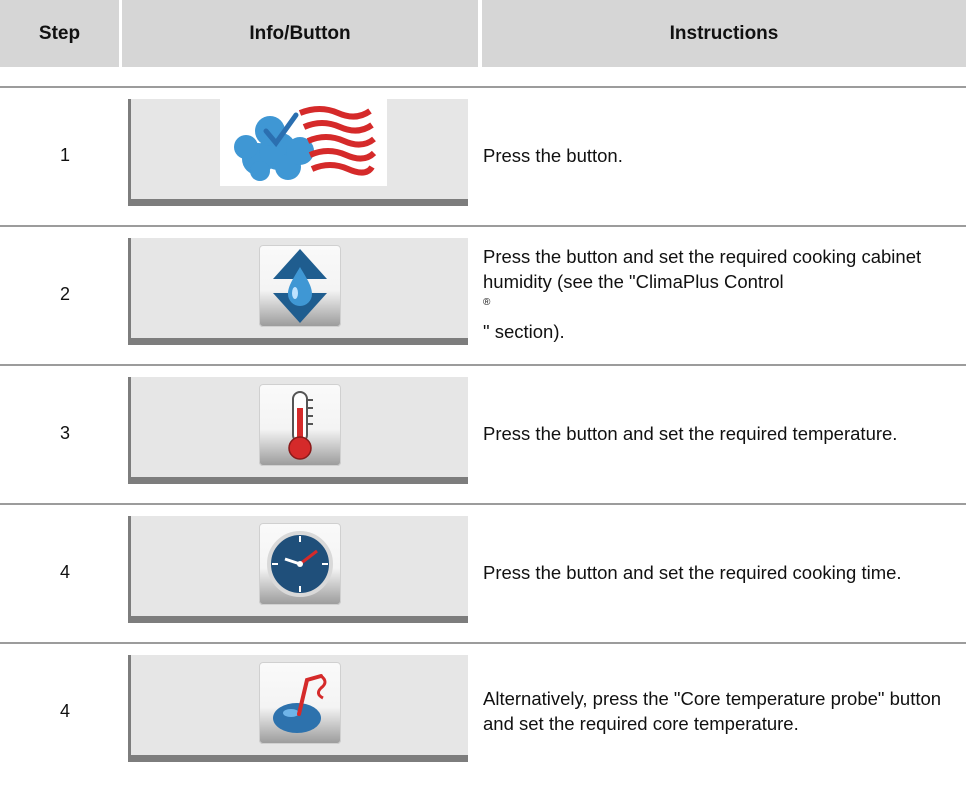 This screenshot has height=806, width=966. I want to click on time-button, so click(300, 564).